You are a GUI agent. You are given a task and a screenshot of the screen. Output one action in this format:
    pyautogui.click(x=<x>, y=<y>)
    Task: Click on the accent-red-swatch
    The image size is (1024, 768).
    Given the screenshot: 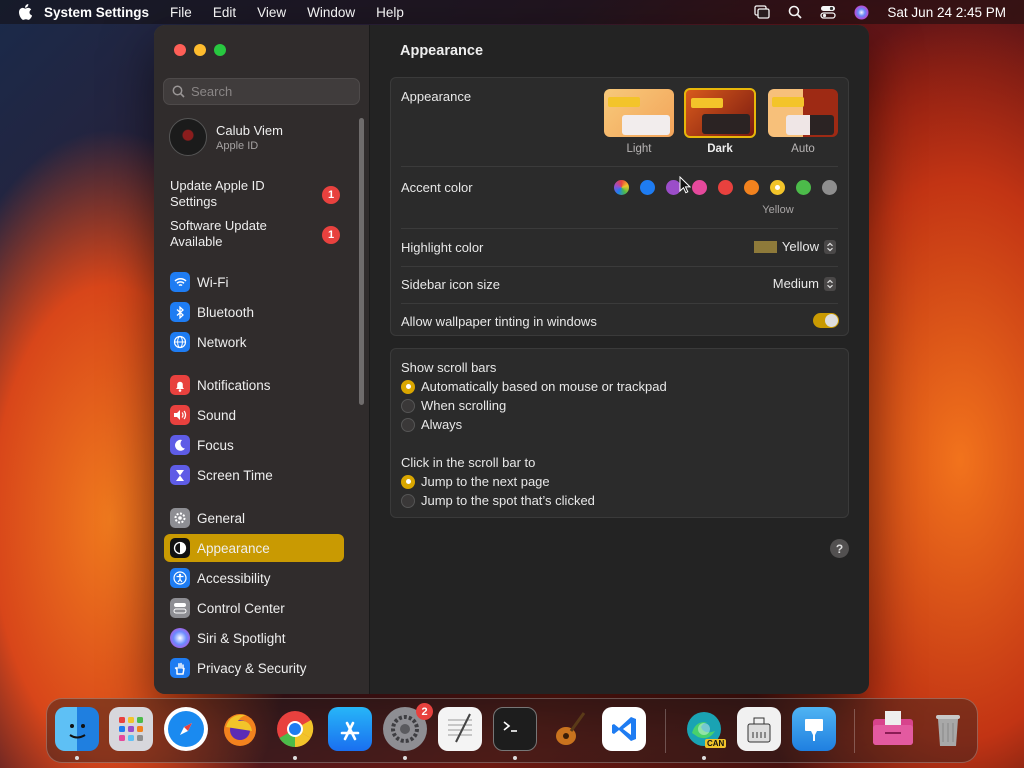 What is the action you would take?
    pyautogui.click(x=725, y=187)
    